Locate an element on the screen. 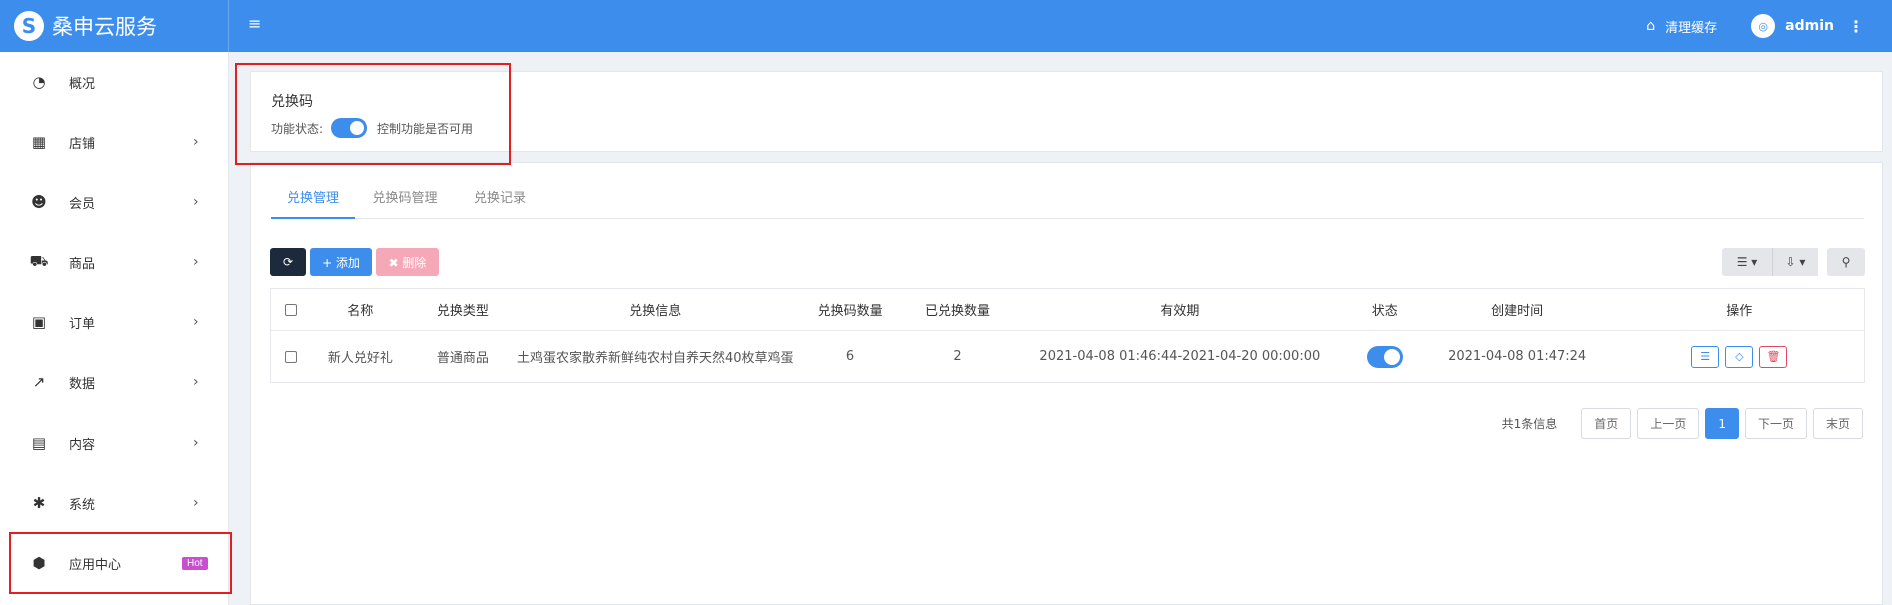 The image size is (1892, 605). cell-type: 普通商品 is located at coordinates (463, 356).